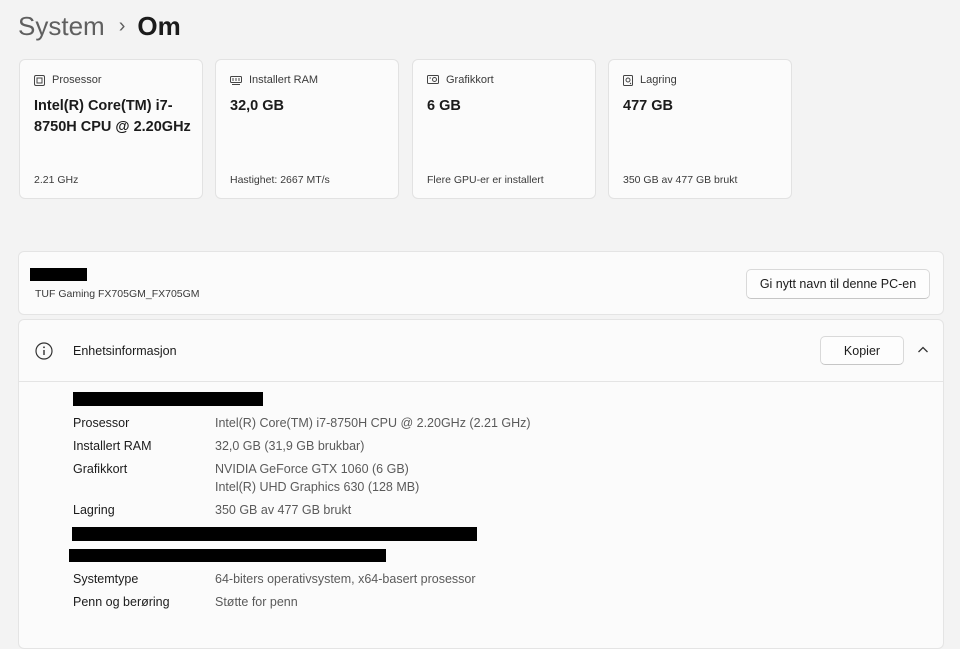 This screenshot has width=960, height=649. Describe the element at coordinates (838, 284) in the screenshot. I see `rename-pc-button: Gi nytt navn til denne PC-en` at that location.